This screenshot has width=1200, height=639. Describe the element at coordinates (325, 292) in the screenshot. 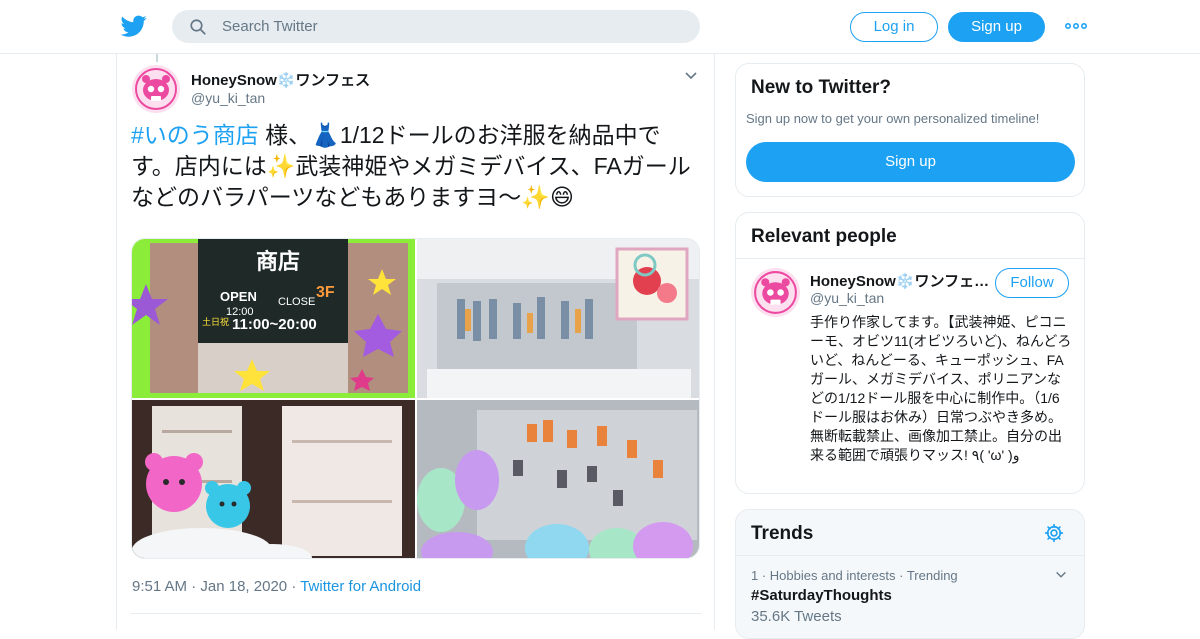

I see `sign-floor-text: 3F` at that location.